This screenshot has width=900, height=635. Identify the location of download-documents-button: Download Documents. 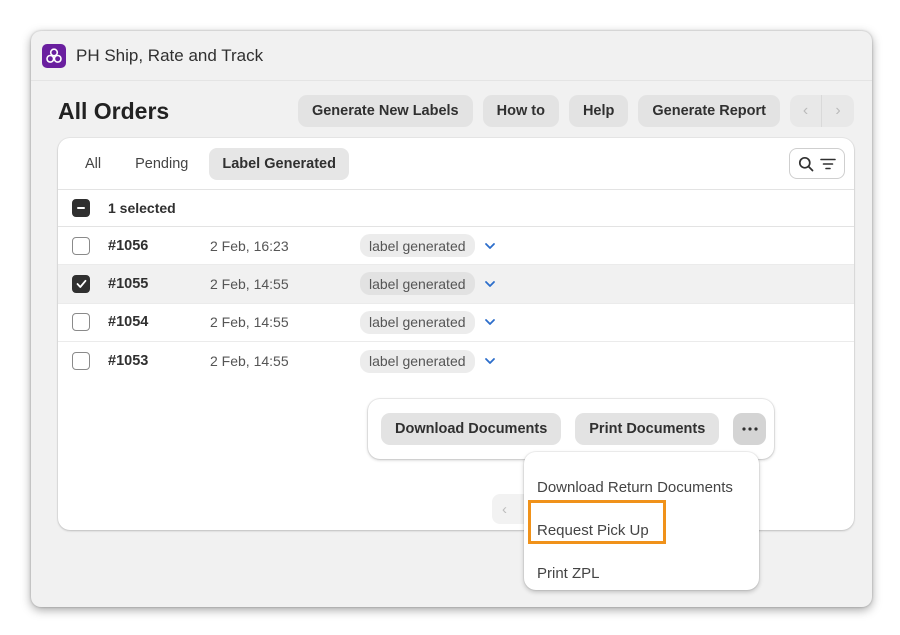
(471, 429).